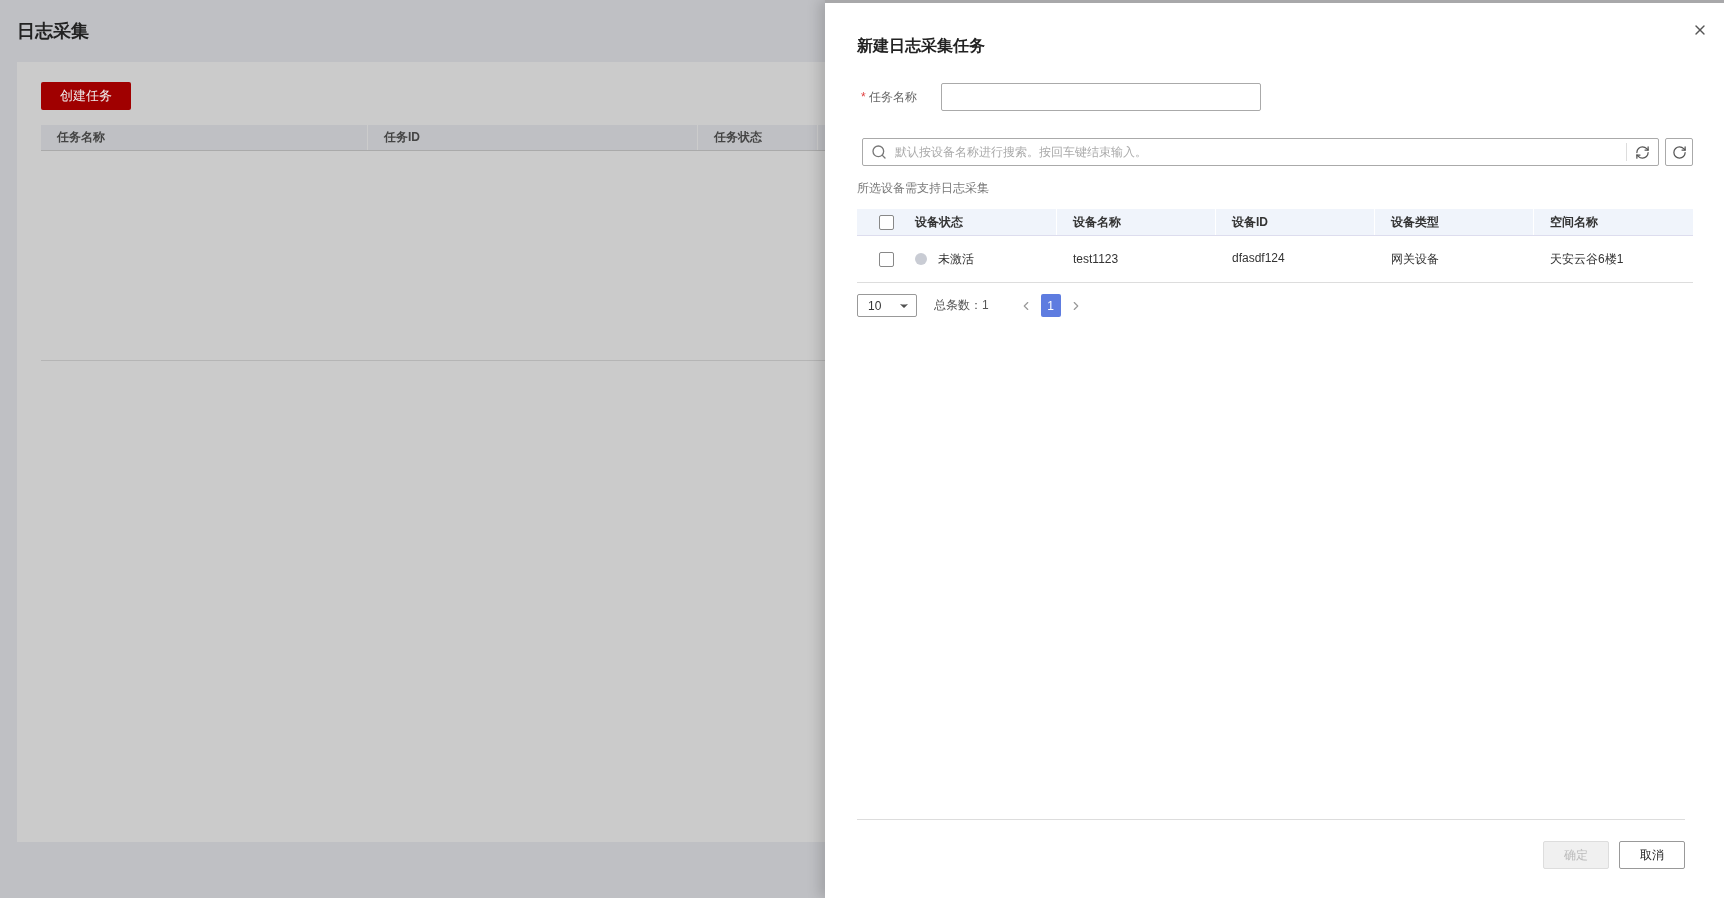 This screenshot has height=898, width=1724. Describe the element at coordinates (1574, 222) in the screenshot. I see `column-header: 空间名称` at that location.